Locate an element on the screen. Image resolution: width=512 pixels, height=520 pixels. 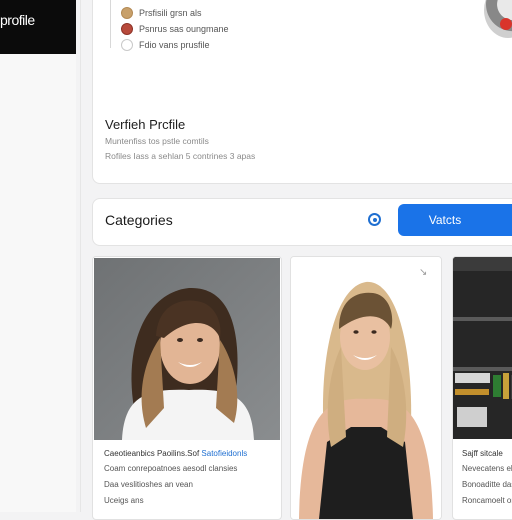
caption-line: Nevecatens elocsa is located at coordinates (487, 468).